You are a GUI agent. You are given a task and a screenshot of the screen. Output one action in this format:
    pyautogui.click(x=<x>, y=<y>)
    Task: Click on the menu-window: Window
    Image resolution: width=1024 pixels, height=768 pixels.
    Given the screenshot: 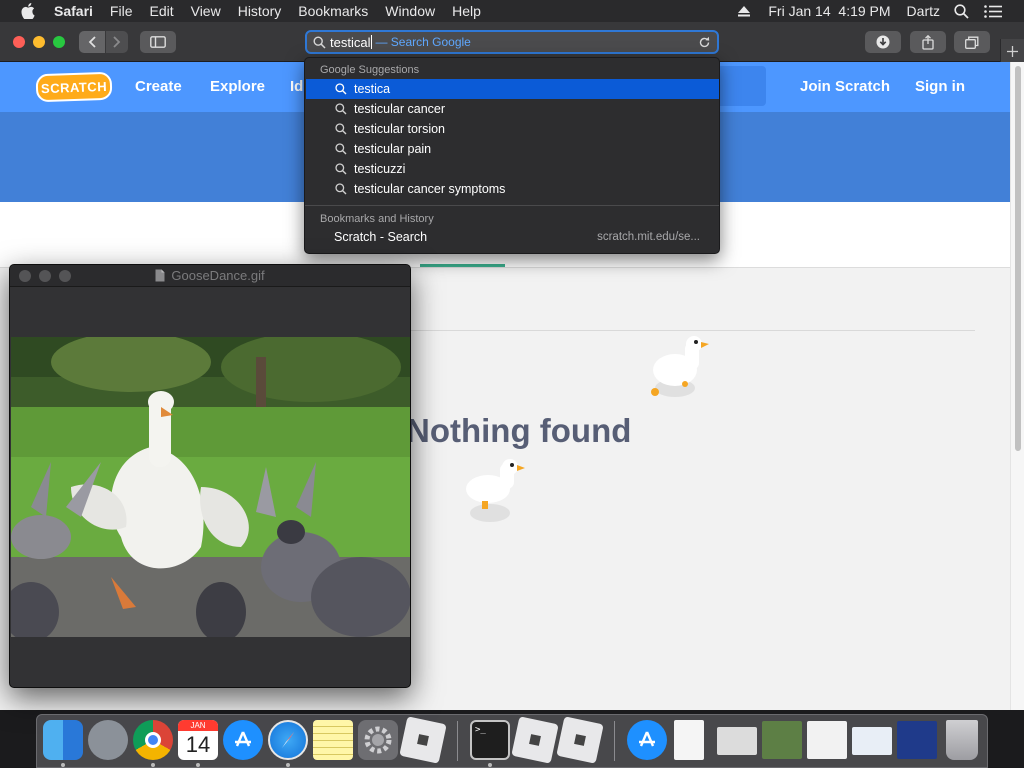 What is the action you would take?
    pyautogui.click(x=410, y=11)
    